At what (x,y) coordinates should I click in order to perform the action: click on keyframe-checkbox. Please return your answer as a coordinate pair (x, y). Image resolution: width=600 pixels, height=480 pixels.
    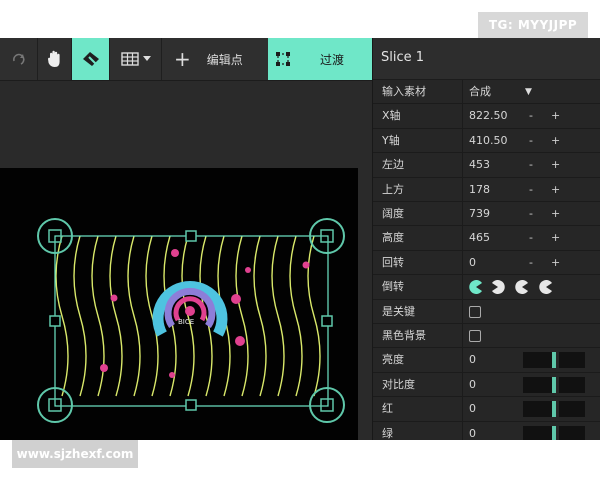
    Looking at the image, I should click on (475, 311).